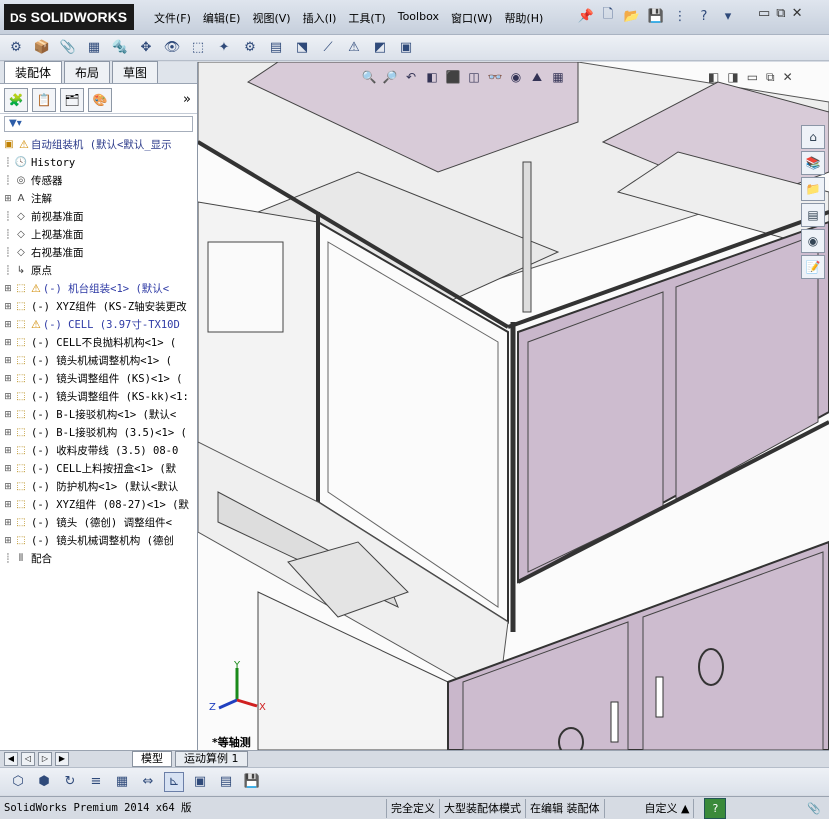 This screenshot has width=829, height=819. Describe the element at coordinates (99, 379) in the screenshot. I see `tree-item: ⊞ ⬚ (-) 镜头调整组件 (KS)<1> (` at that location.